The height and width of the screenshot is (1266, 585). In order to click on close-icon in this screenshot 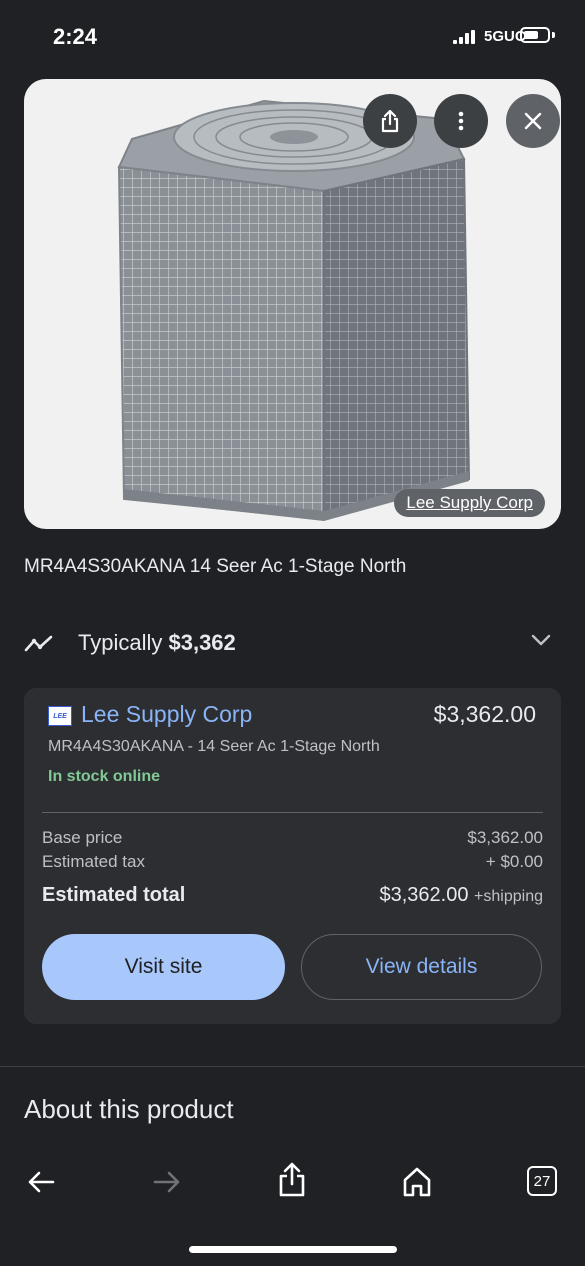, I will do `click(533, 121)`.